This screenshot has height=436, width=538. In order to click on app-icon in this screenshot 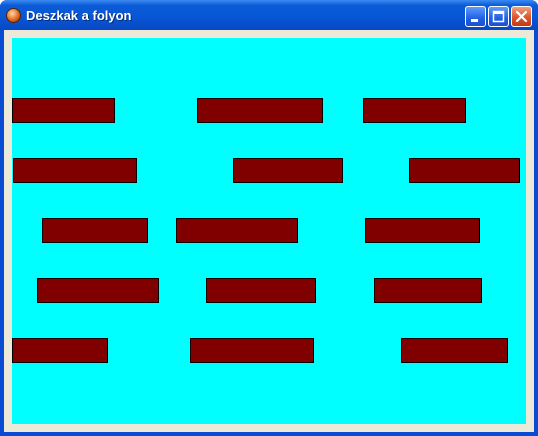, I will do `click(13, 15)`.